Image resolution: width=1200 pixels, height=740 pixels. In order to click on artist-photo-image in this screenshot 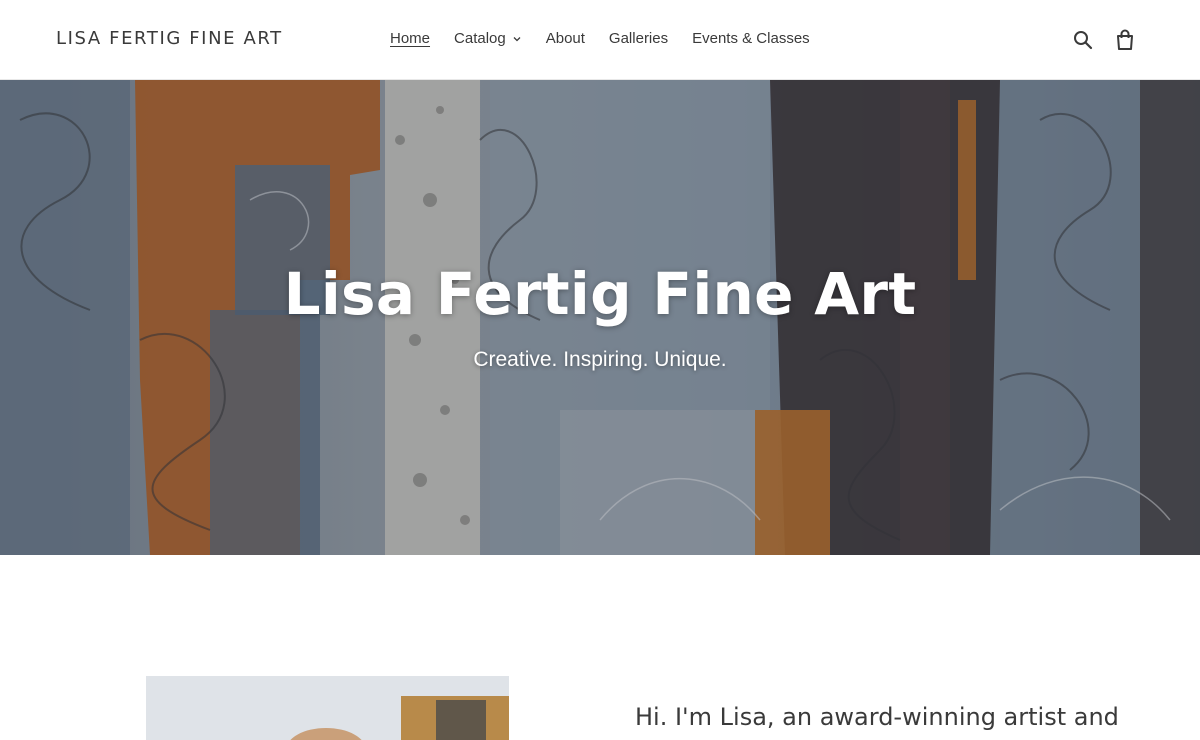, I will do `click(327, 708)`.